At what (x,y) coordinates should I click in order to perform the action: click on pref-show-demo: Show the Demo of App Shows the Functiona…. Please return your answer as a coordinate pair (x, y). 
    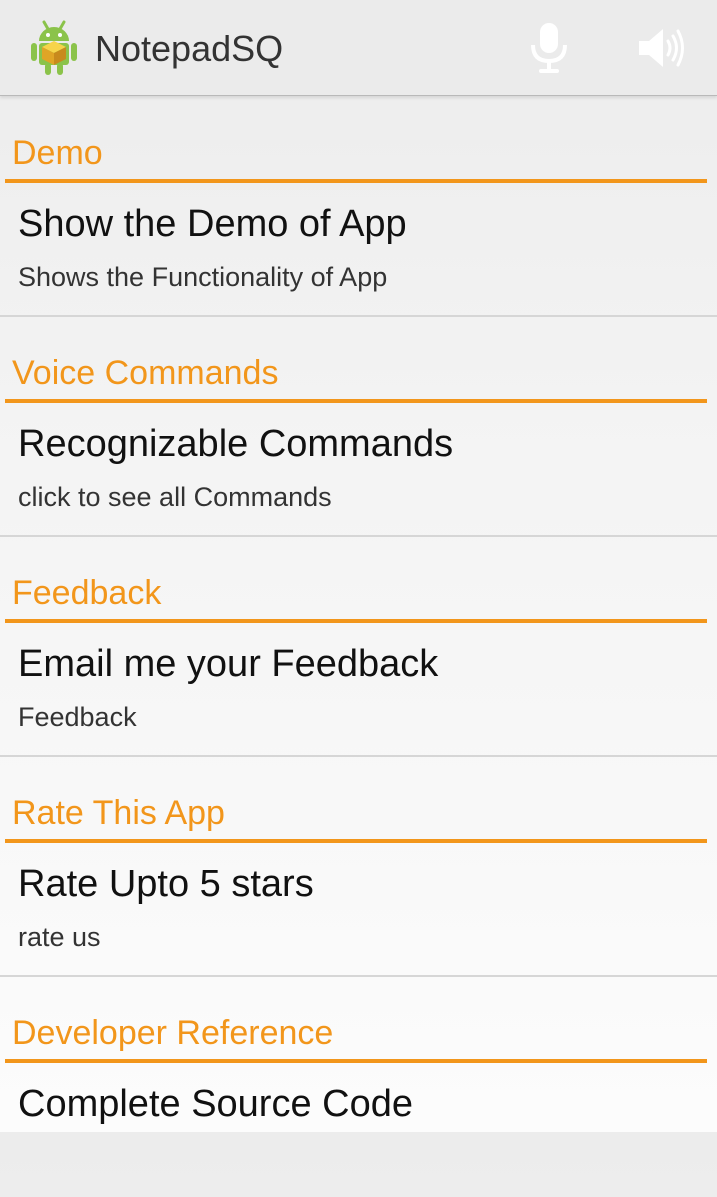
    Looking at the image, I should click on (358, 251).